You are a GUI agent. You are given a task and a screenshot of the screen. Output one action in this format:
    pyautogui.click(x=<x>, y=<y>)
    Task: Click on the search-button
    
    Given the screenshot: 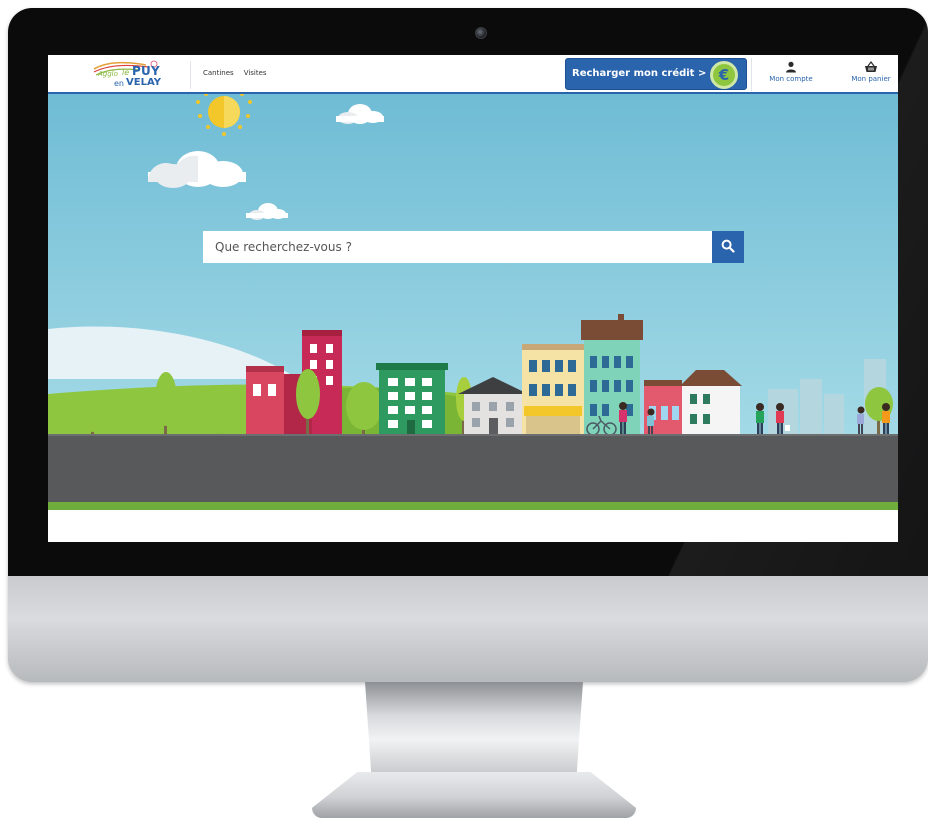 What is the action you would take?
    pyautogui.click(x=728, y=247)
    